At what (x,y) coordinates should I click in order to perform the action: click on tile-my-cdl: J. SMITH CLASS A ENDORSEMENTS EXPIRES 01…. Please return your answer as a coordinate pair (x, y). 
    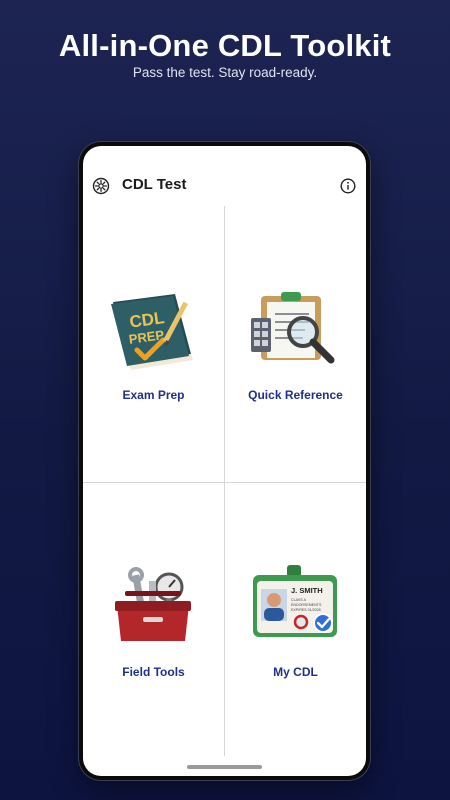
    Looking at the image, I should click on (295, 621).